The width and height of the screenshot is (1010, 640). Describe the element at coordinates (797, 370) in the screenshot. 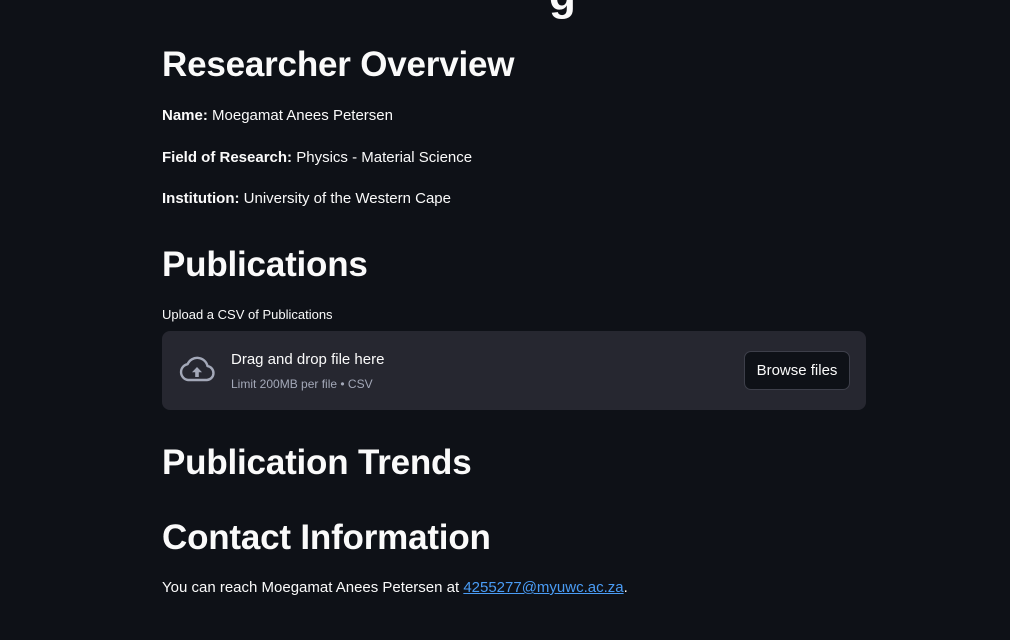

I see `browse-files-button: Browse files` at that location.